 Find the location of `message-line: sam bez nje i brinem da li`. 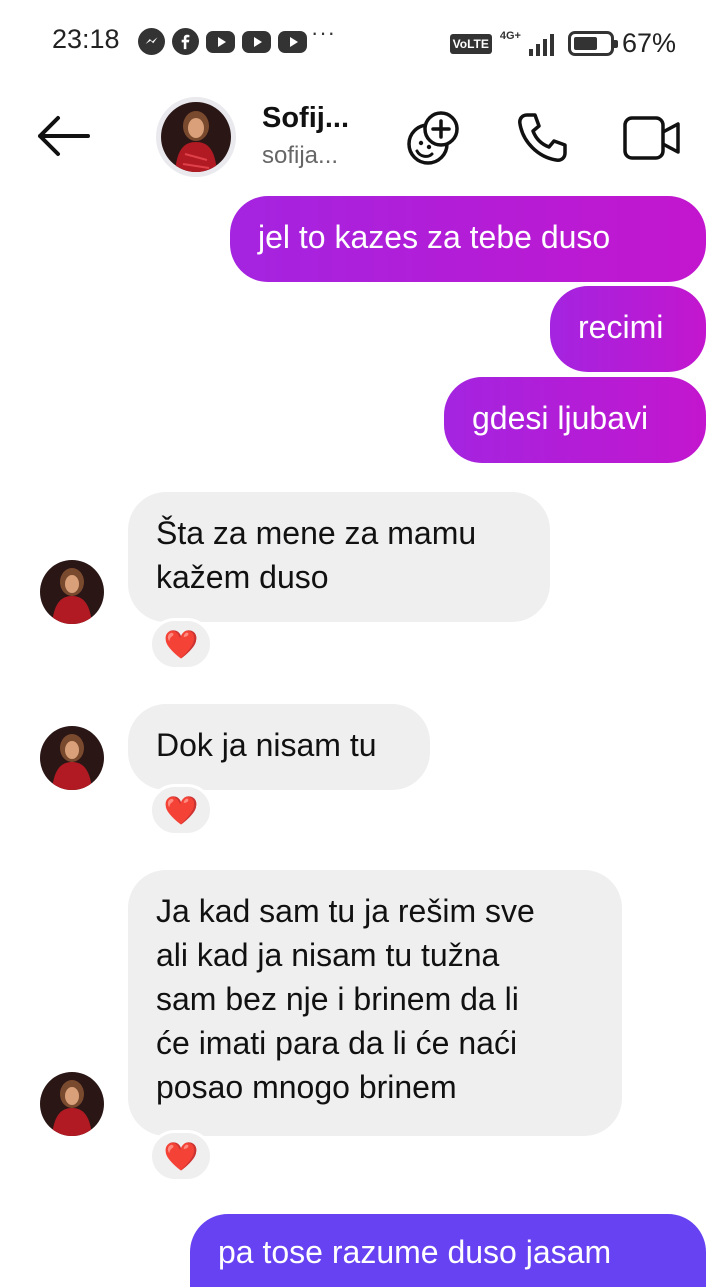

message-line: sam bez nje i brinem da li is located at coordinates (337, 999).